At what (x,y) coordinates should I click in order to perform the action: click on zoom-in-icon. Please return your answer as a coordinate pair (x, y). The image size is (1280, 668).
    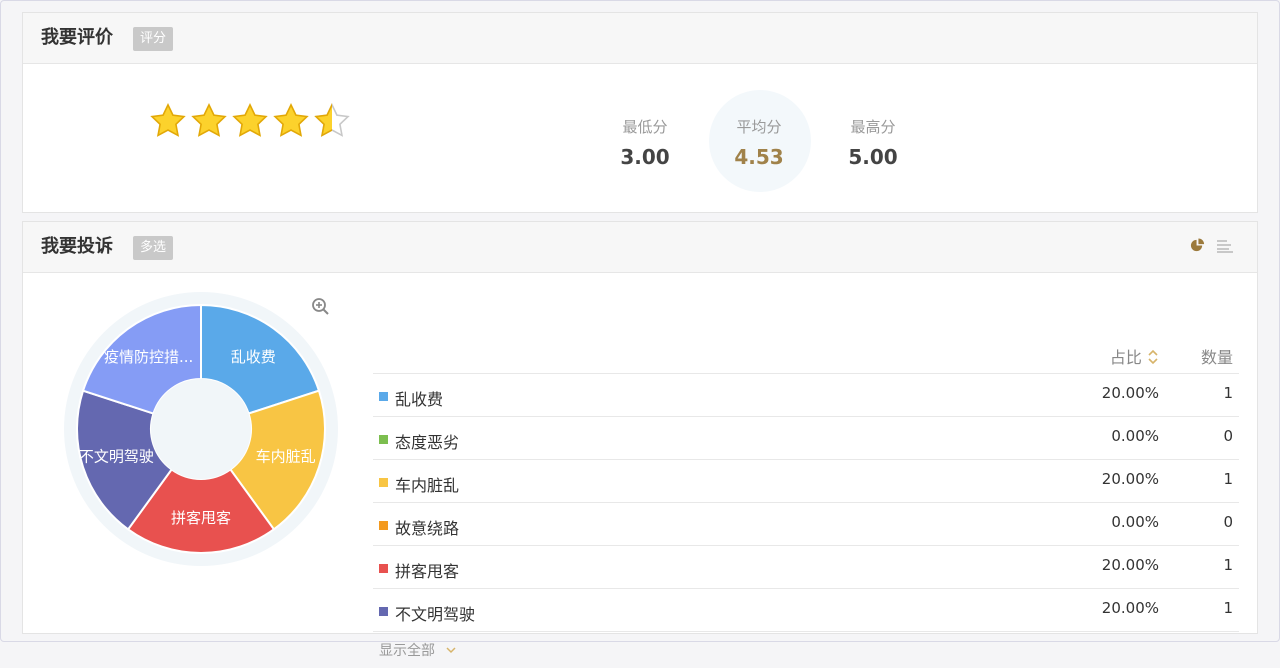
    Looking at the image, I should click on (321, 307).